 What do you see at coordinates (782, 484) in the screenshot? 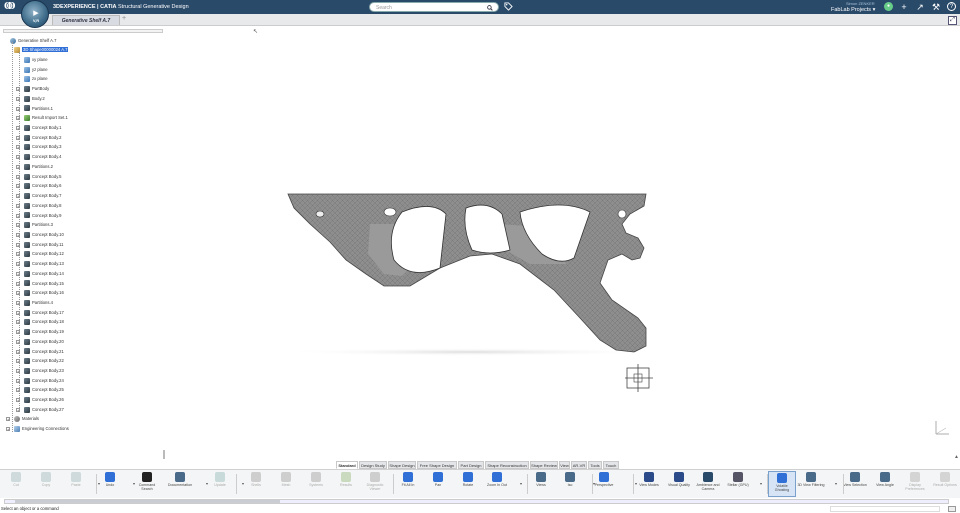
I see `volatile-ghosting-button: Volatile Ghosting` at bounding box center [782, 484].